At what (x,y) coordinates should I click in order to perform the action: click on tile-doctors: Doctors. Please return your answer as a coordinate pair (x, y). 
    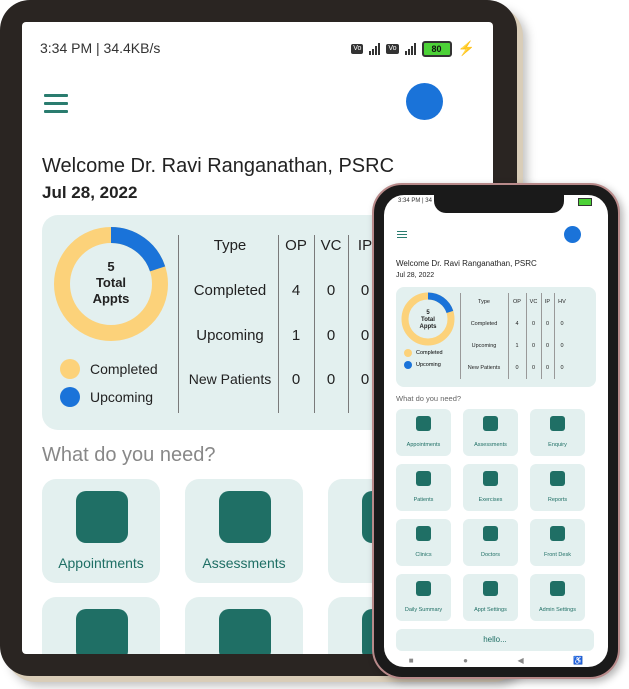
    Looking at the image, I should click on (490, 542).